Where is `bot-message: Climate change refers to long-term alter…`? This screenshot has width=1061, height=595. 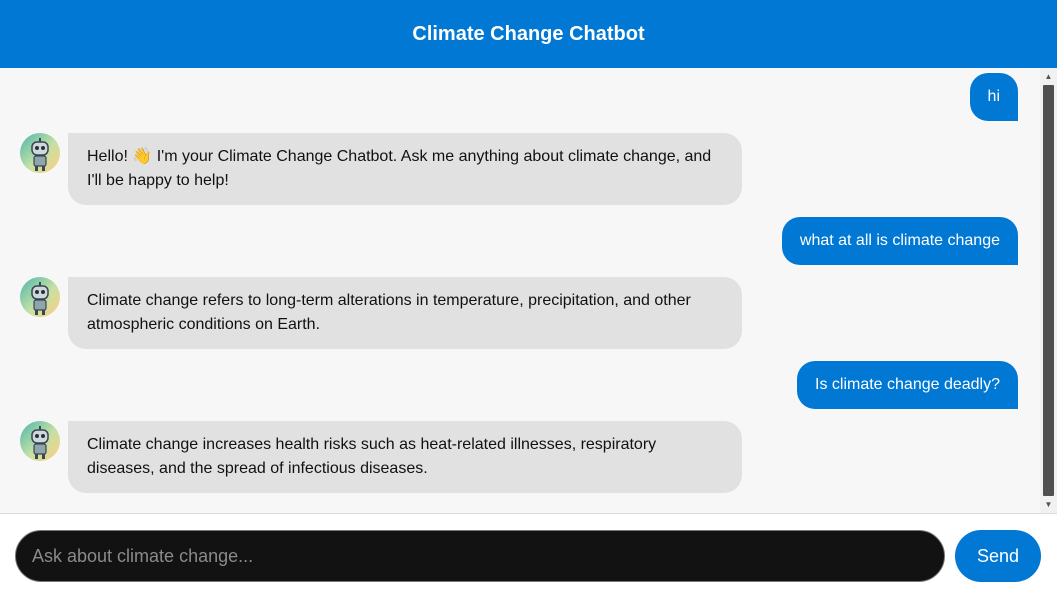
bot-message: Climate change refers to long-term alter… is located at coordinates (405, 313).